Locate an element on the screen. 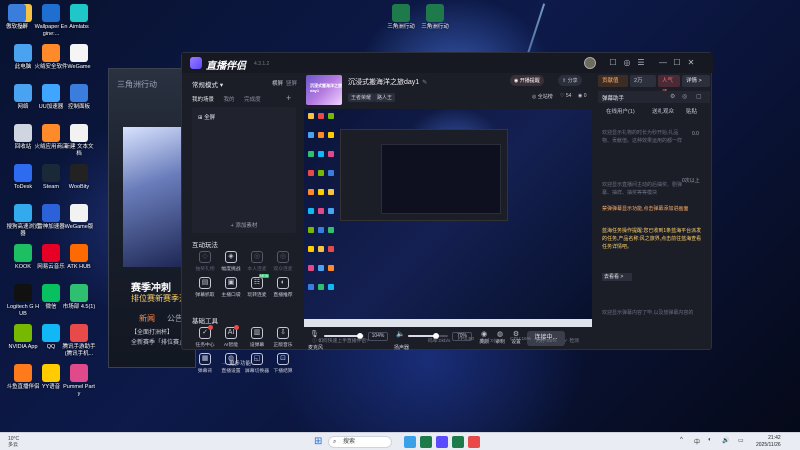  desktop-icon: 新建 文本文档 is located at coordinates (79, 140).